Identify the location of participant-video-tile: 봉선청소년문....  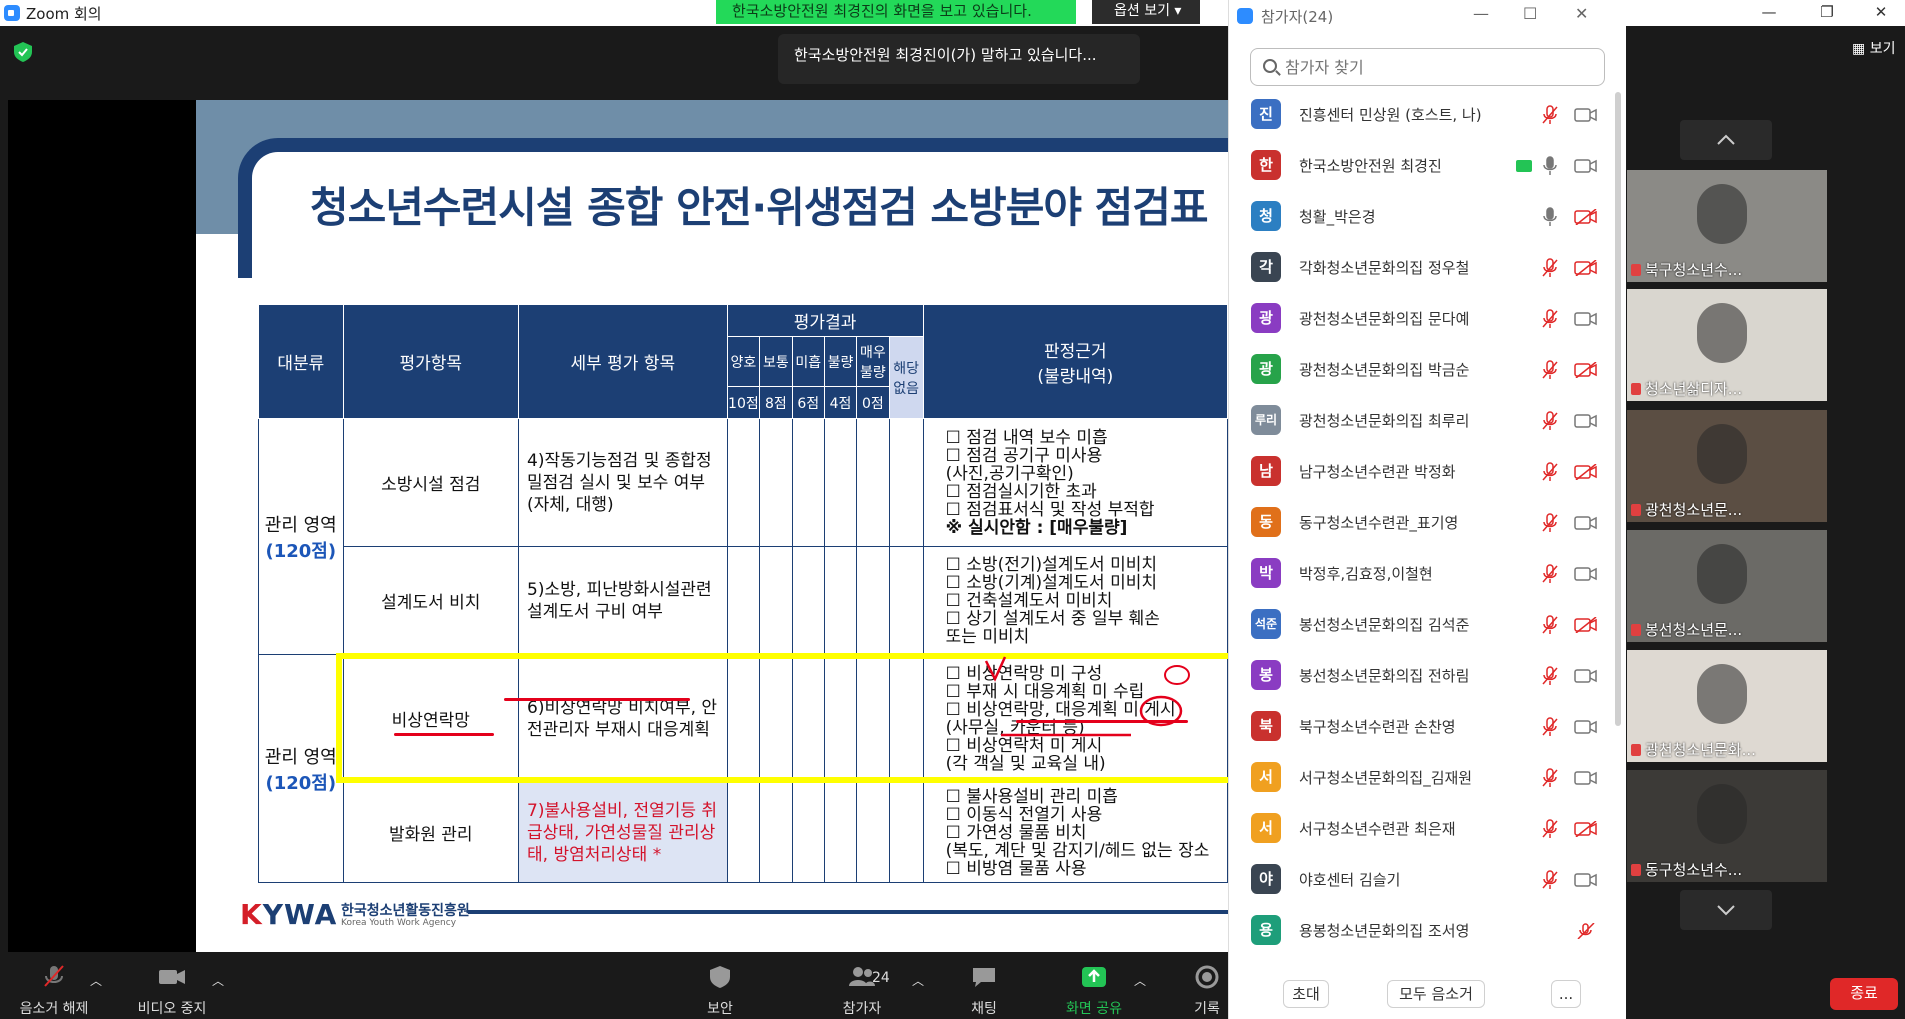
(1727, 586).